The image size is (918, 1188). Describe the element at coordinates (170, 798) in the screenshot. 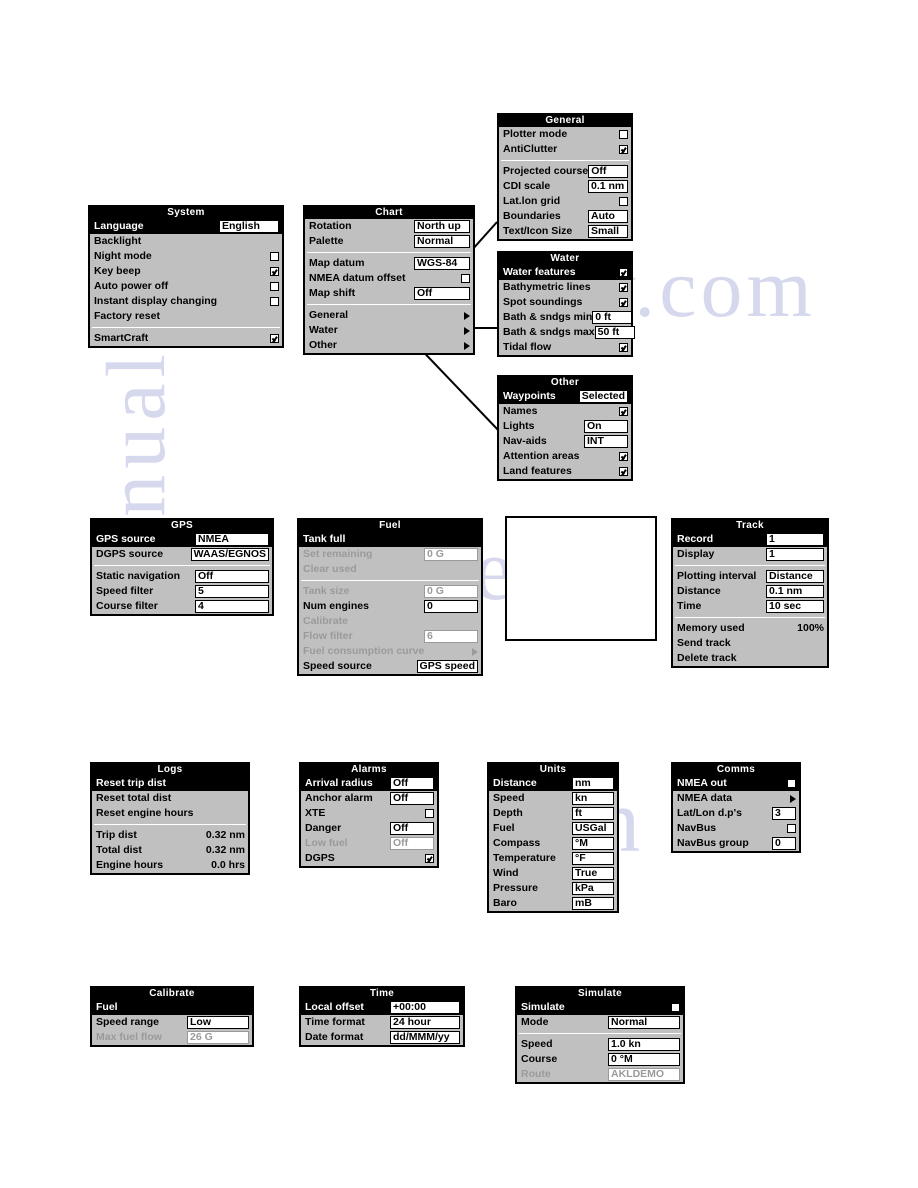

I see `menu-row: Reset total dist` at that location.